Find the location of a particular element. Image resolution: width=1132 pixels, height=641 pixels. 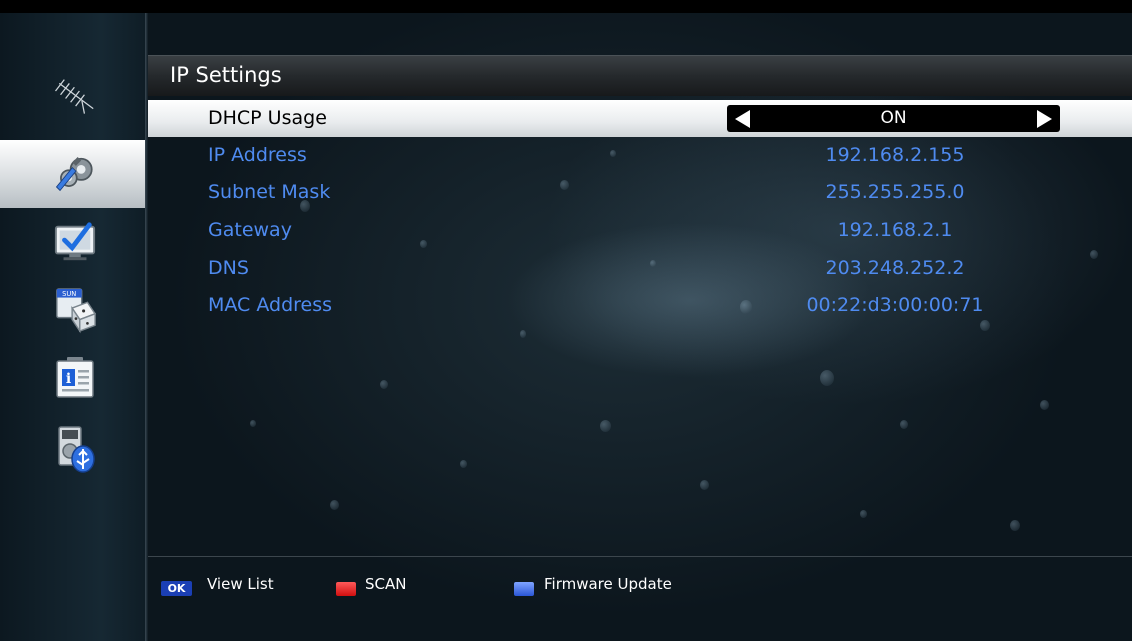

sidebar-item-display is located at coordinates (75, 242).